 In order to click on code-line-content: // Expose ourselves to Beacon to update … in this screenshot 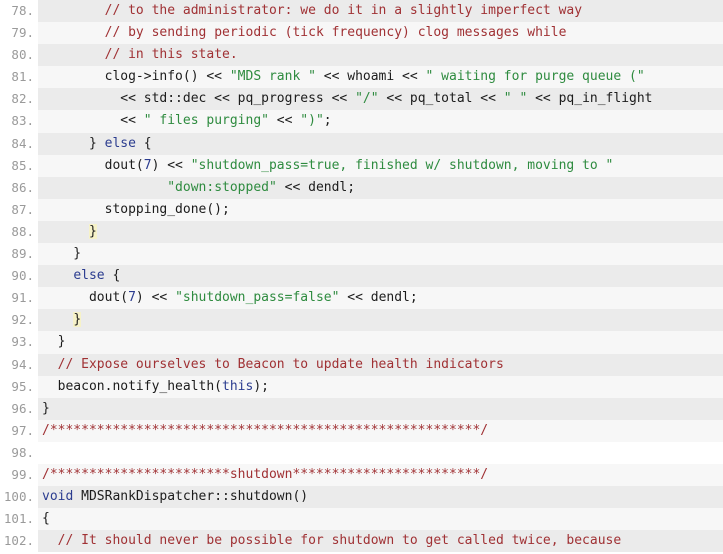, I will do `click(380, 364)`.